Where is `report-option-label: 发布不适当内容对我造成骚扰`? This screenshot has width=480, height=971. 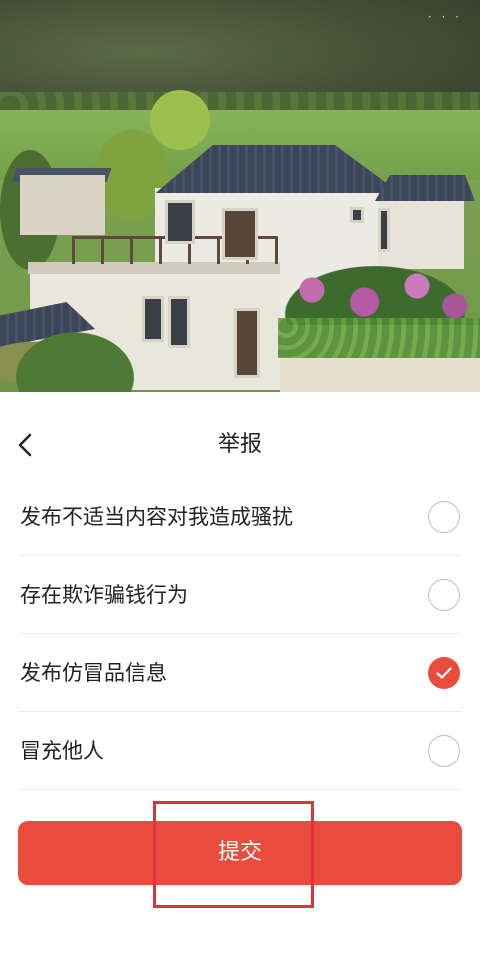 report-option-label: 发布不适当内容对我造成骚扰 is located at coordinates (156, 517).